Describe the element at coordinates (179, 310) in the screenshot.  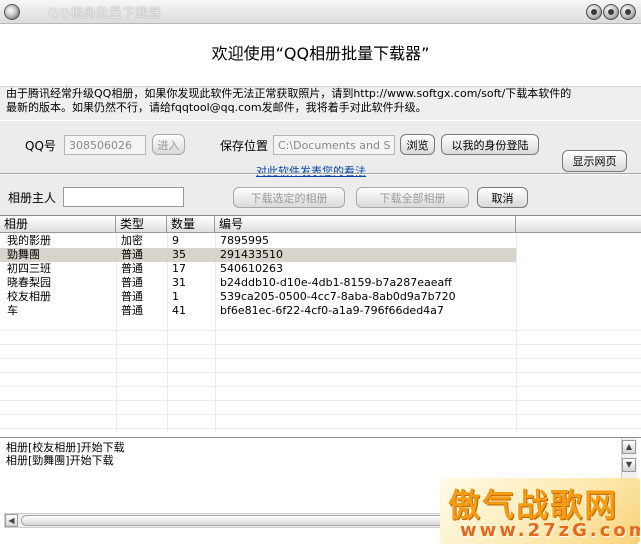
I see `album-count: 41` at that location.